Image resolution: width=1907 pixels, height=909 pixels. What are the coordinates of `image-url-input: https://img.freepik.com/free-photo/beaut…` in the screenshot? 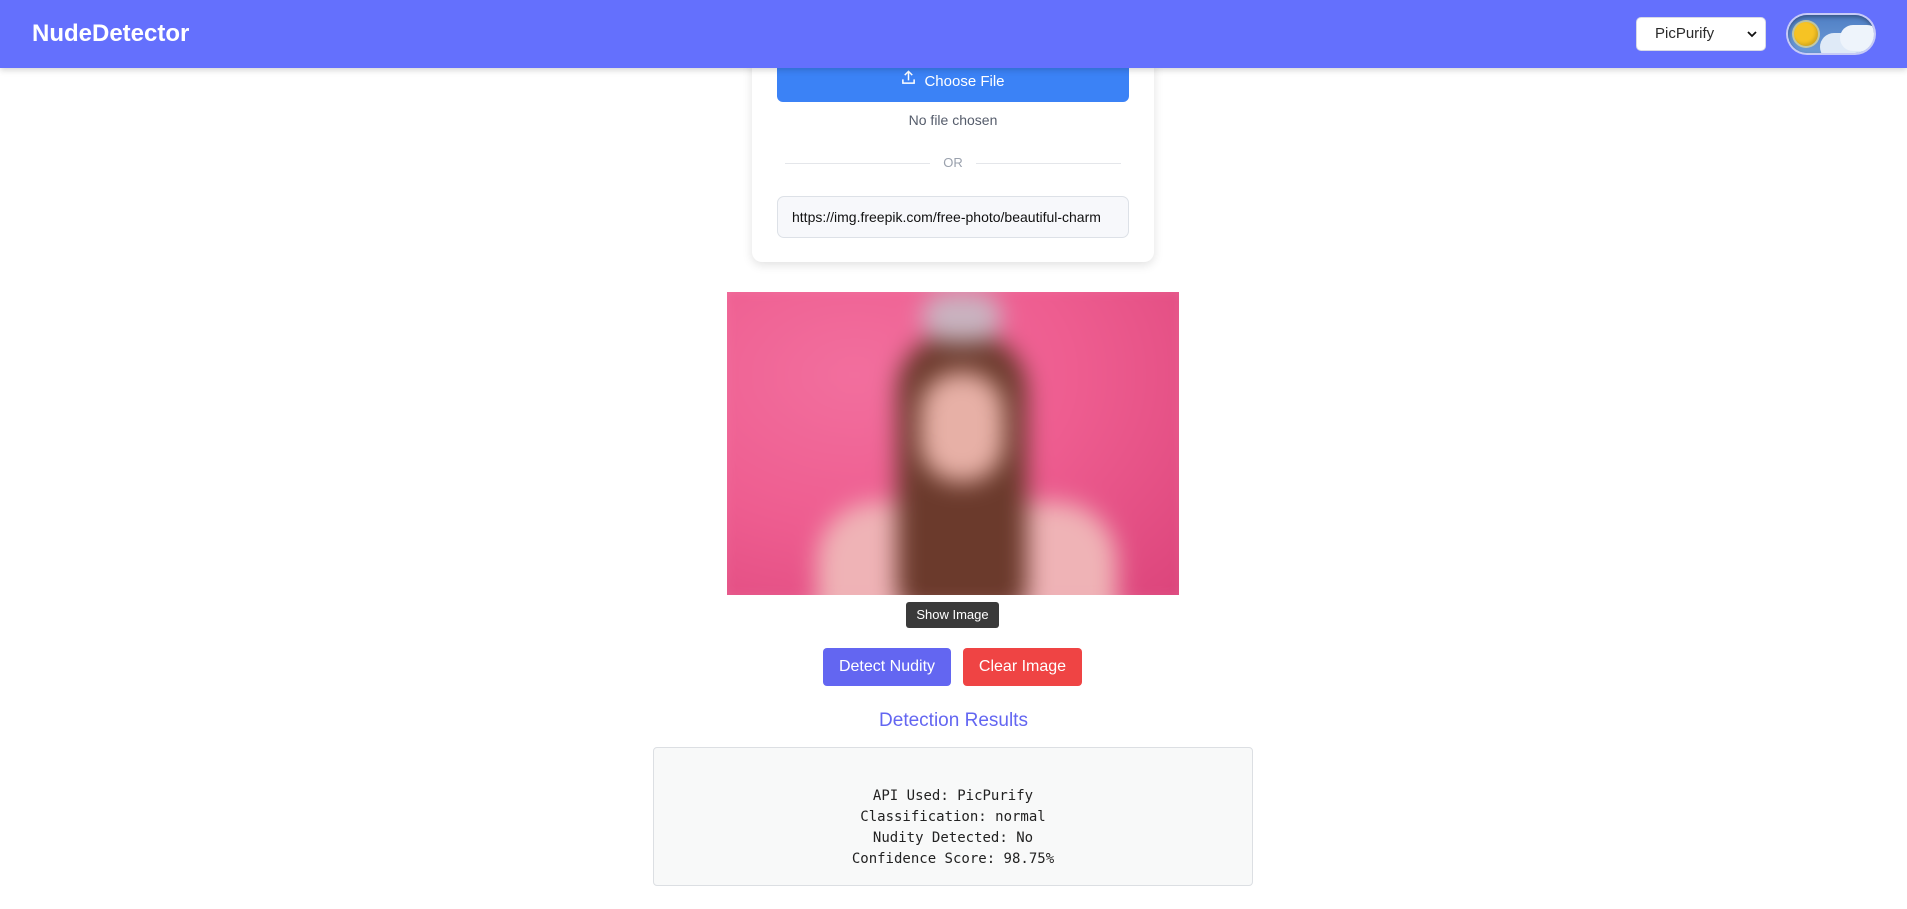 It's located at (953, 217).